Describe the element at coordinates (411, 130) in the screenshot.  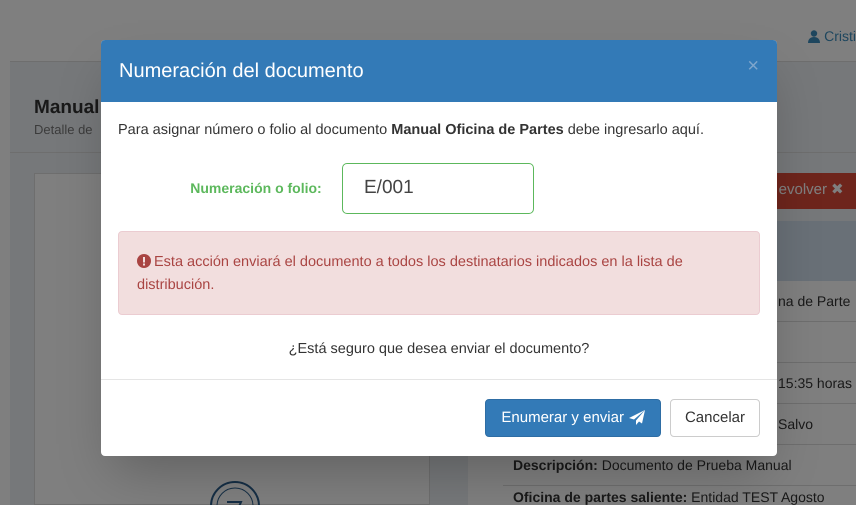
I see `modal-message: Para asignar número o folio al documento Manual Oficina de Partes debe ingresarlo aquí.` at that location.